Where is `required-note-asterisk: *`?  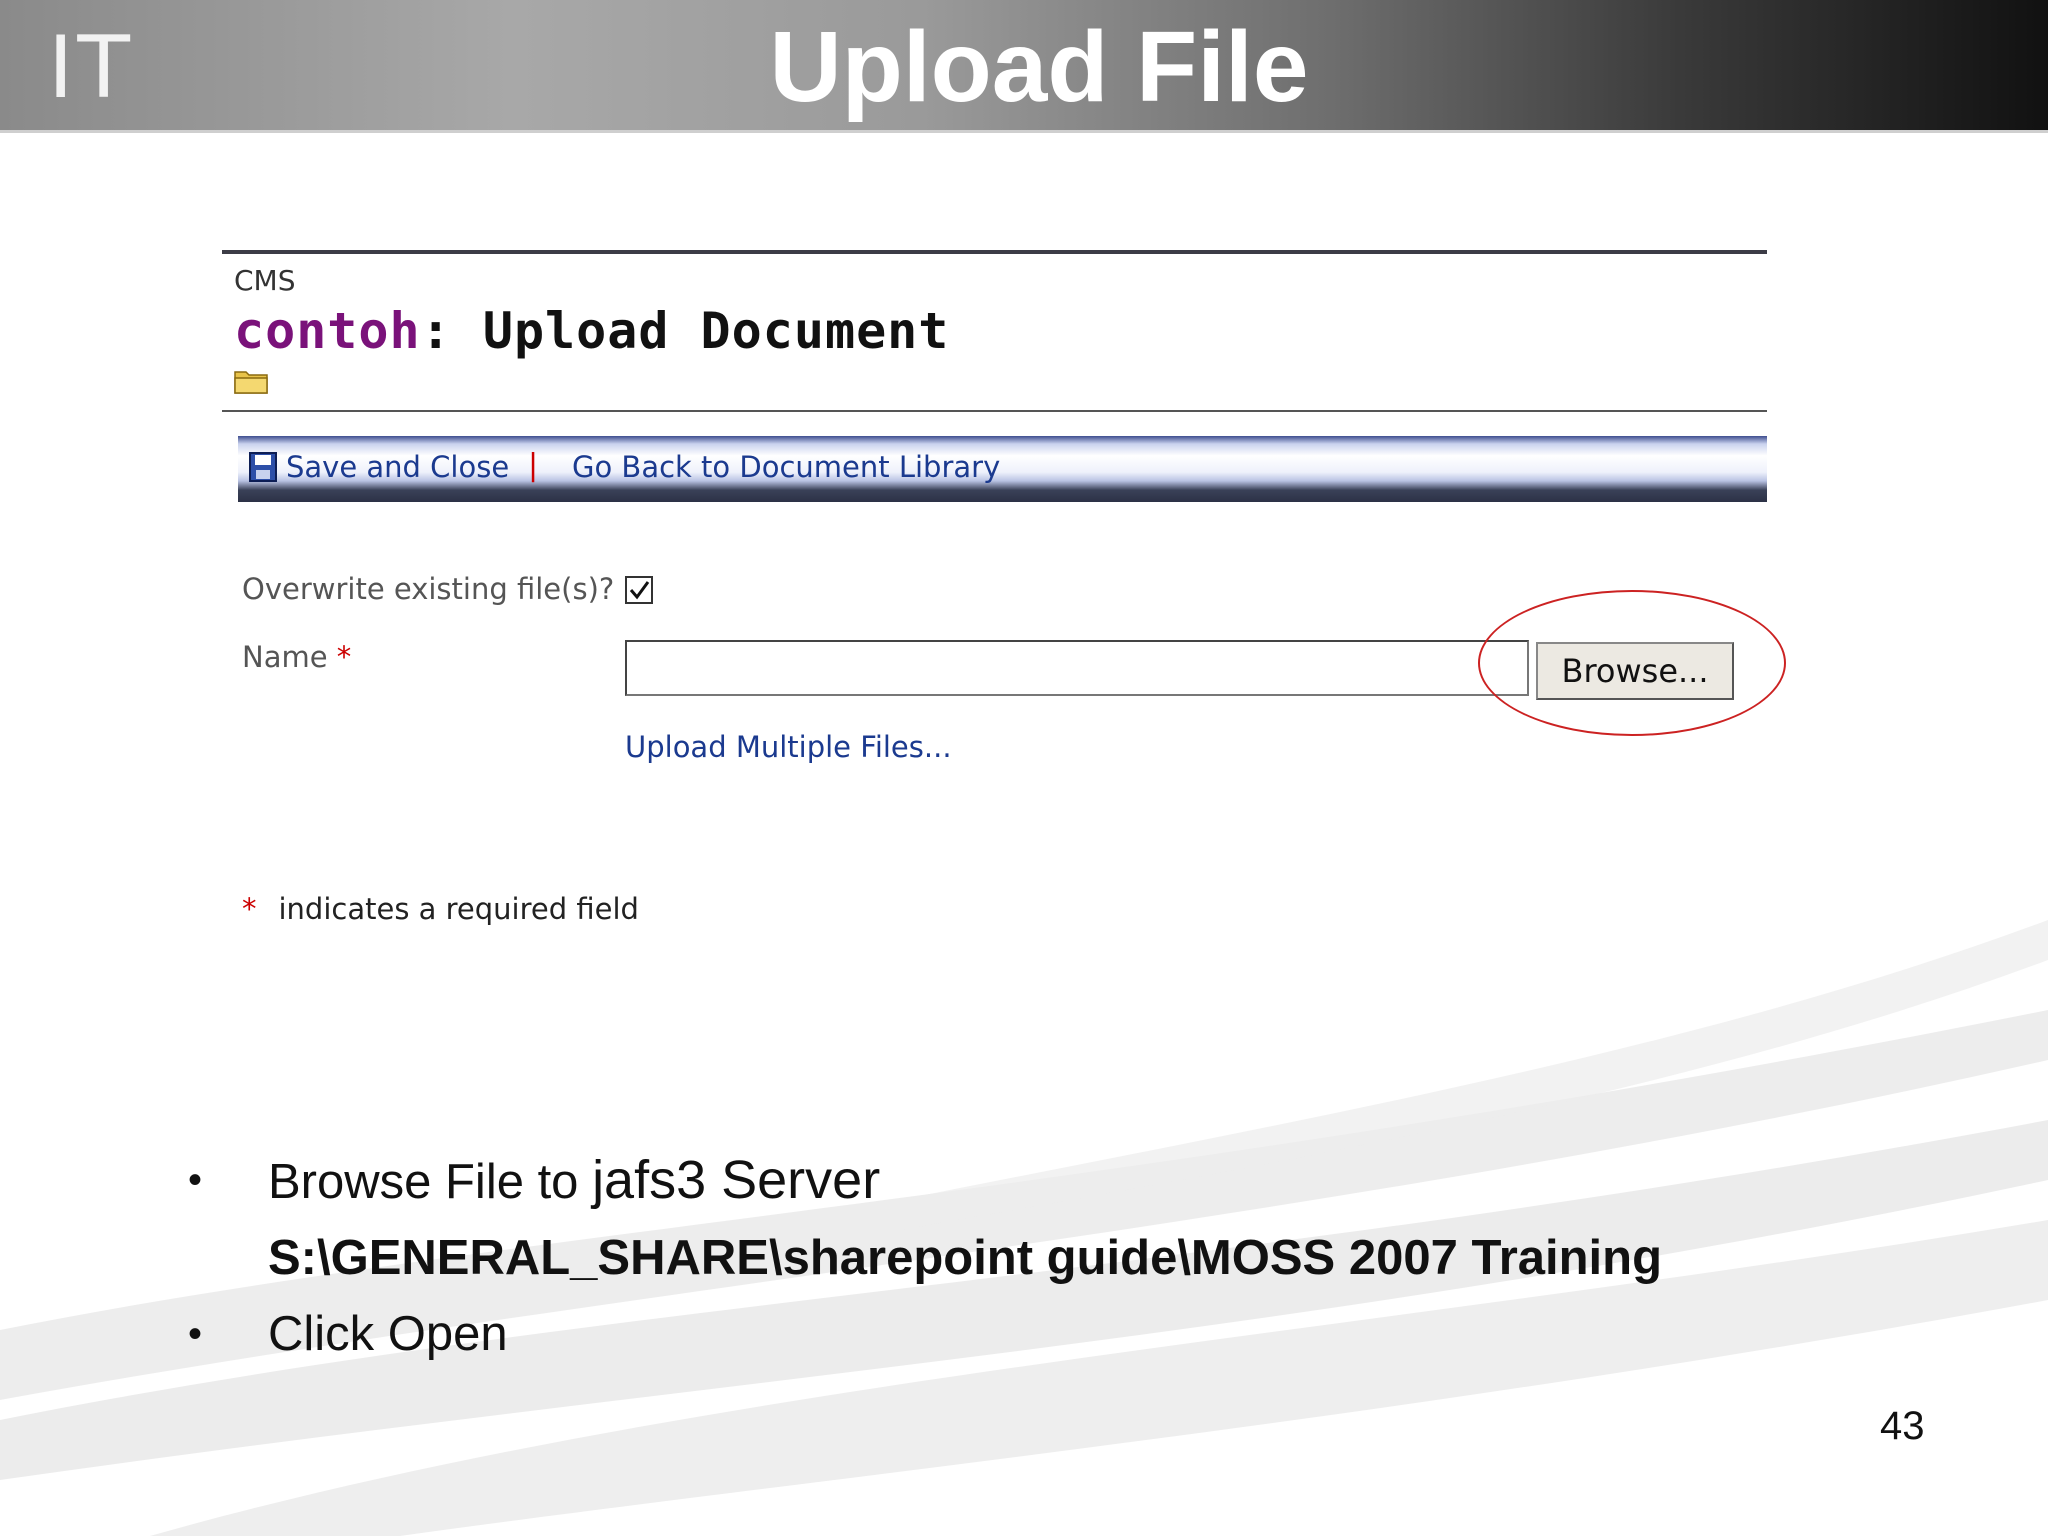 required-note-asterisk: * is located at coordinates (249, 909).